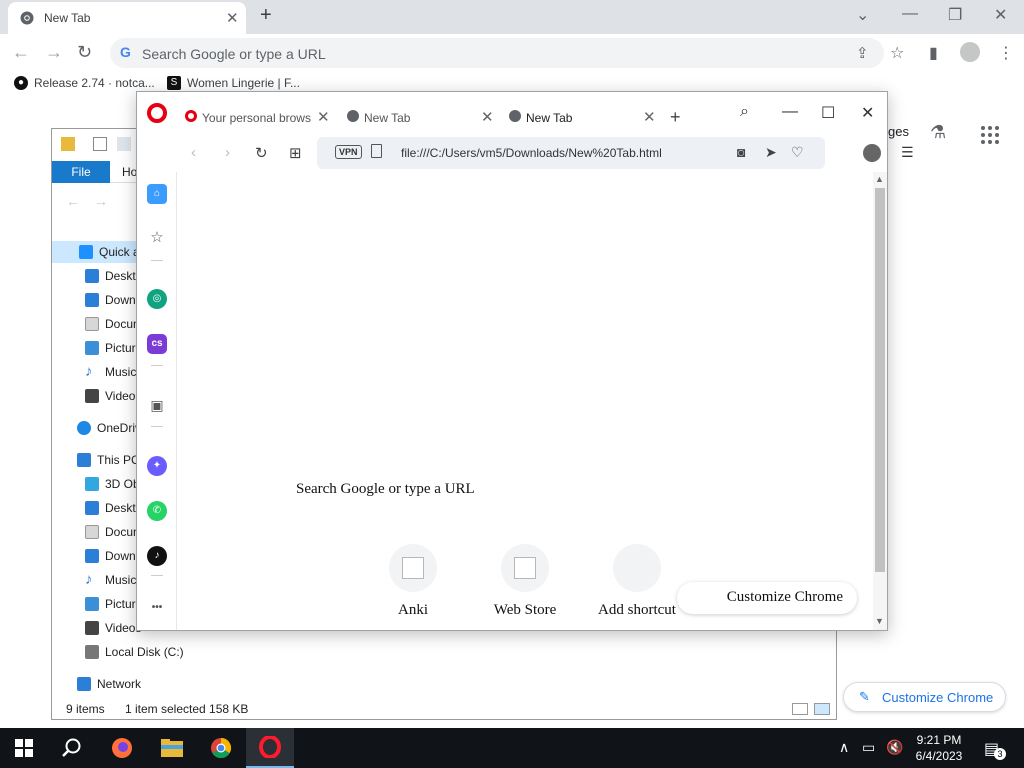 The height and width of the screenshot is (768, 1024). I want to click on tiktok-icon: ♪, so click(157, 556).